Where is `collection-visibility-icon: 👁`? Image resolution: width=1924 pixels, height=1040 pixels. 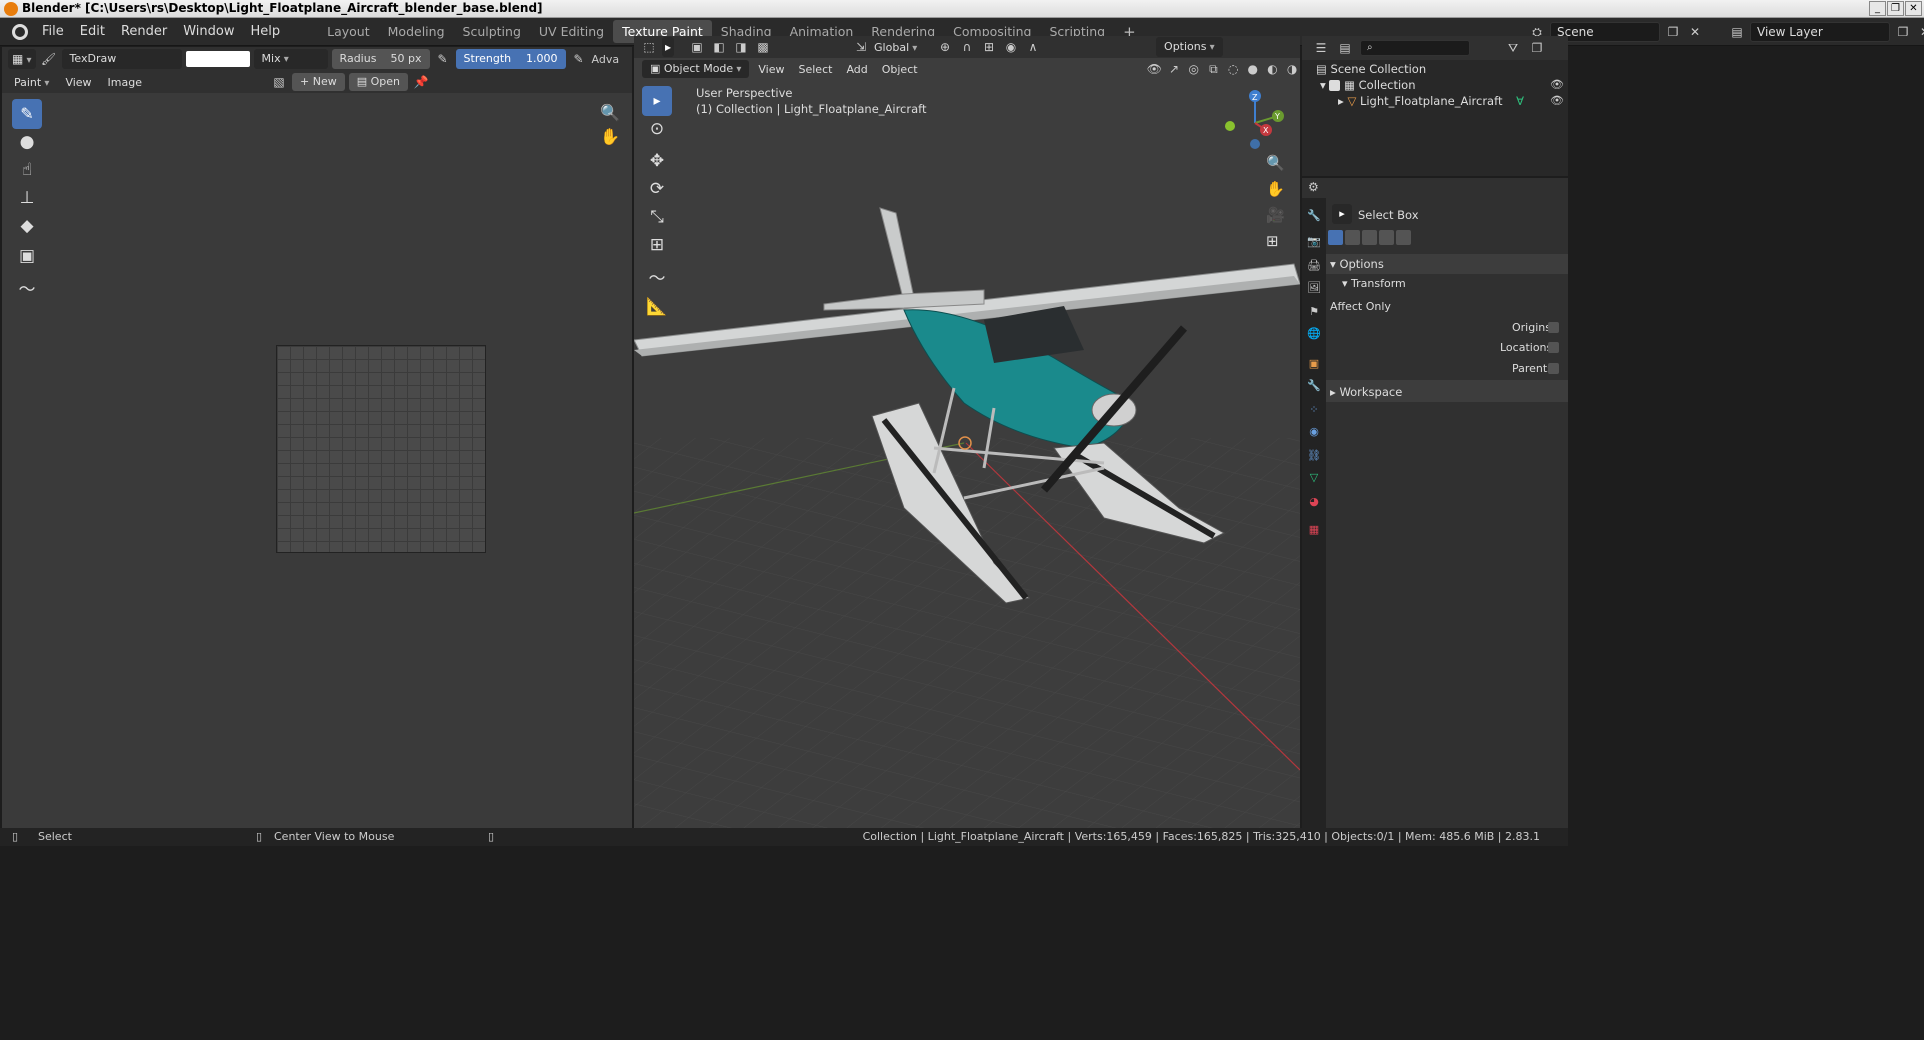
collection-visibility-icon: 👁 is located at coordinates (1557, 84).